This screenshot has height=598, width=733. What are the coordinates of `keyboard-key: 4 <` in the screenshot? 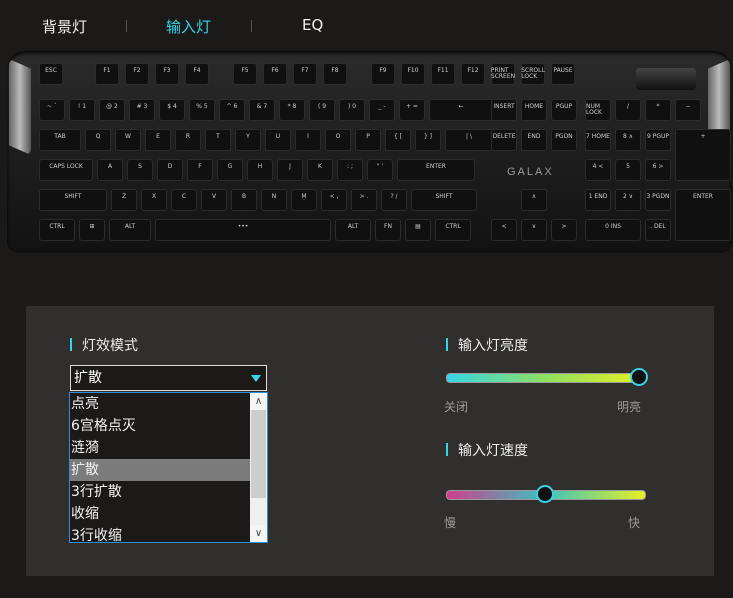 It's located at (598, 170).